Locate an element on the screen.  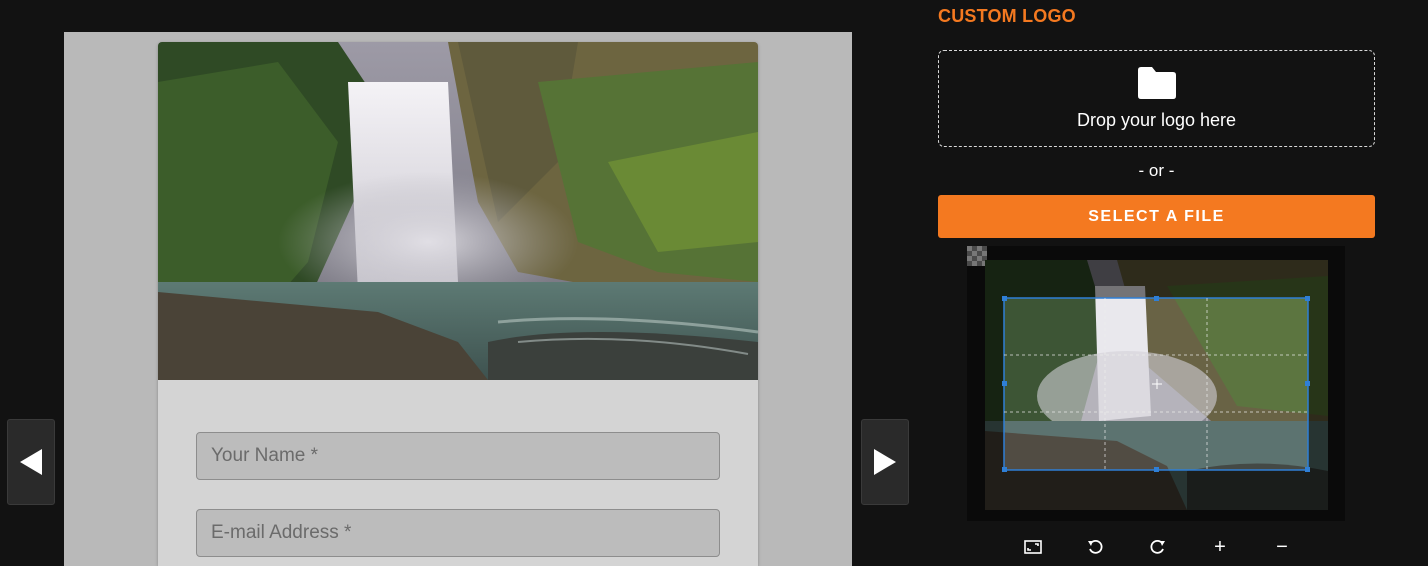
triangle-left-icon is located at coordinates (31, 462).